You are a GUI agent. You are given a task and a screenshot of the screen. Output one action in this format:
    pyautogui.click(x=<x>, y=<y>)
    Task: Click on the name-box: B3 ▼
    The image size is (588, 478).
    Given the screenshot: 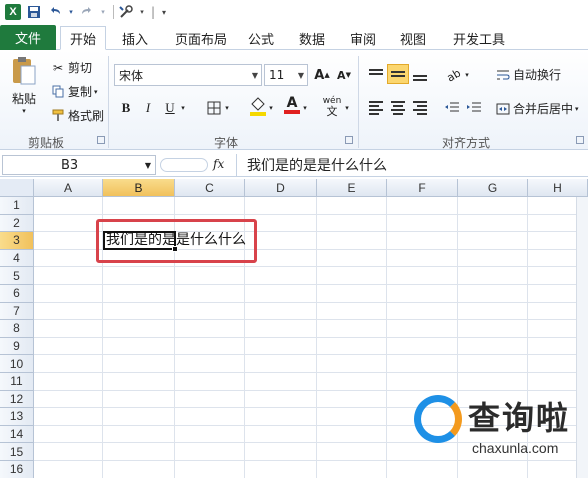 What is the action you would take?
    pyautogui.click(x=79, y=165)
    